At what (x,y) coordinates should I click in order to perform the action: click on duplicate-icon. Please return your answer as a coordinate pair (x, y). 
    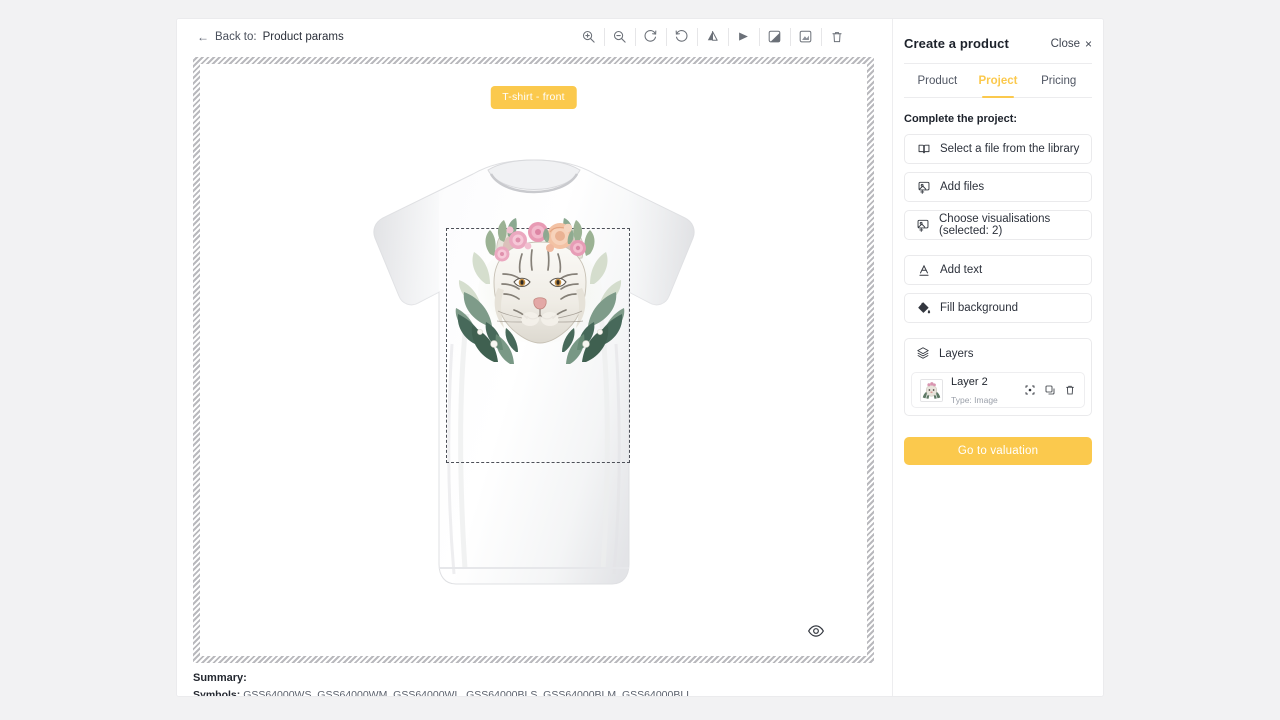
    Looking at the image, I should click on (1050, 390).